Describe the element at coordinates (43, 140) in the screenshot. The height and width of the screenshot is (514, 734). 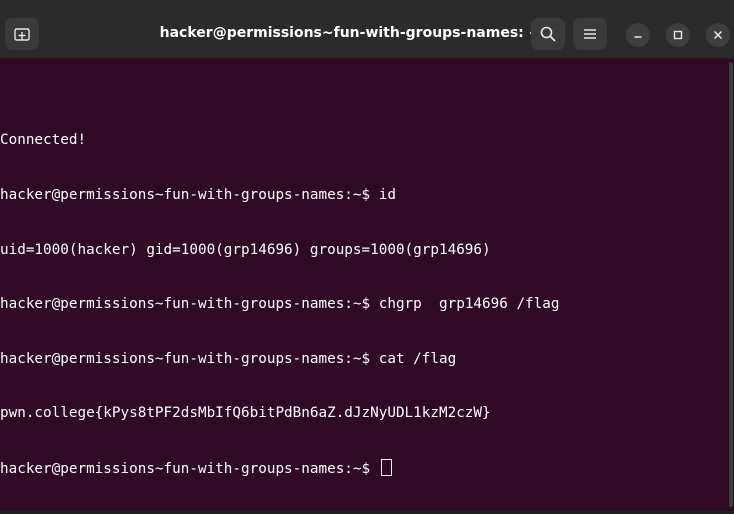
I see `terminal-line: Connected!` at that location.